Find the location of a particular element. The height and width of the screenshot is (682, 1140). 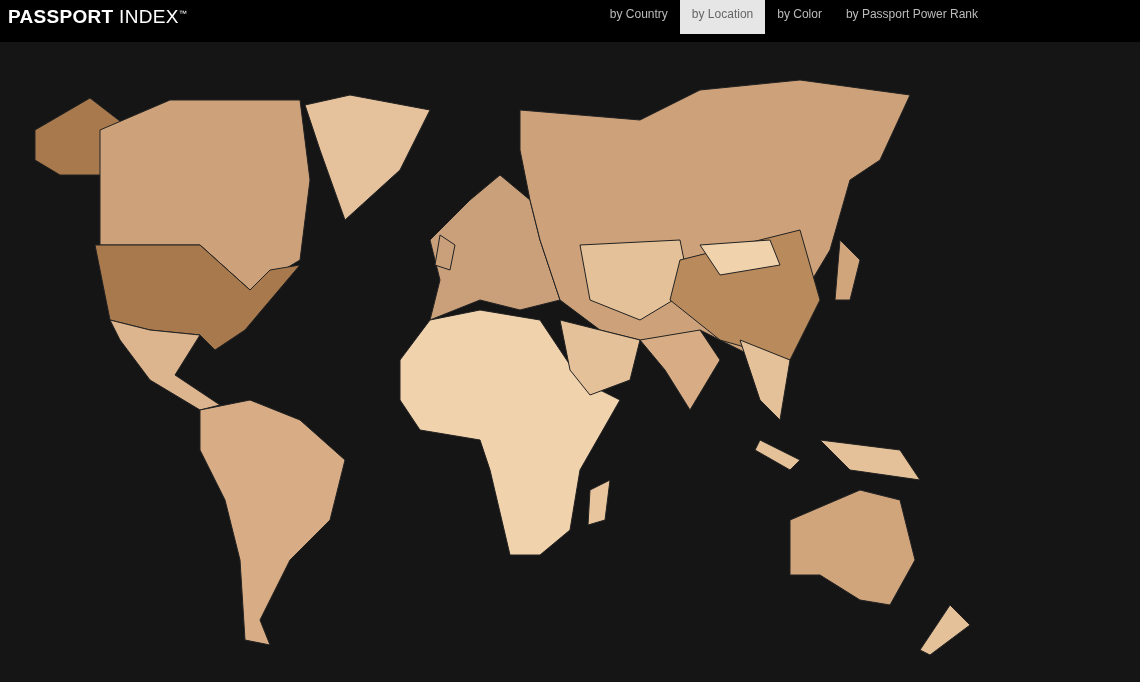

nav-tab: by Color is located at coordinates (799, 17).